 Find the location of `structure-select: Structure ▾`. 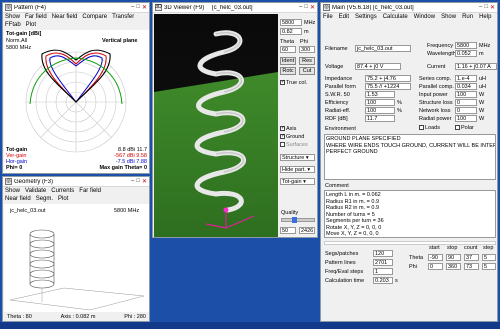

structure-select: Structure ▾ is located at coordinates (297, 157).